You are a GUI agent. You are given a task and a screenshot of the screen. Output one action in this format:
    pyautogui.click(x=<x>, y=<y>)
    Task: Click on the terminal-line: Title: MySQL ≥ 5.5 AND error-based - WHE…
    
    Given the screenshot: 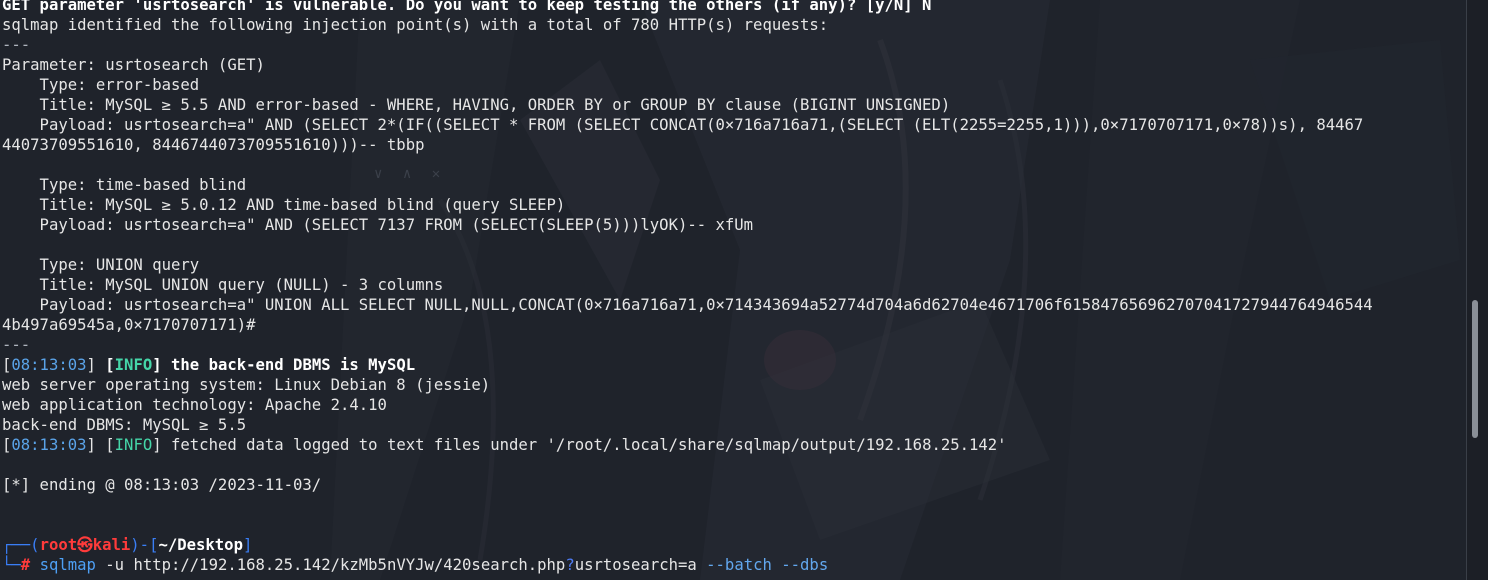 What is the action you would take?
    pyautogui.click(x=476, y=105)
    